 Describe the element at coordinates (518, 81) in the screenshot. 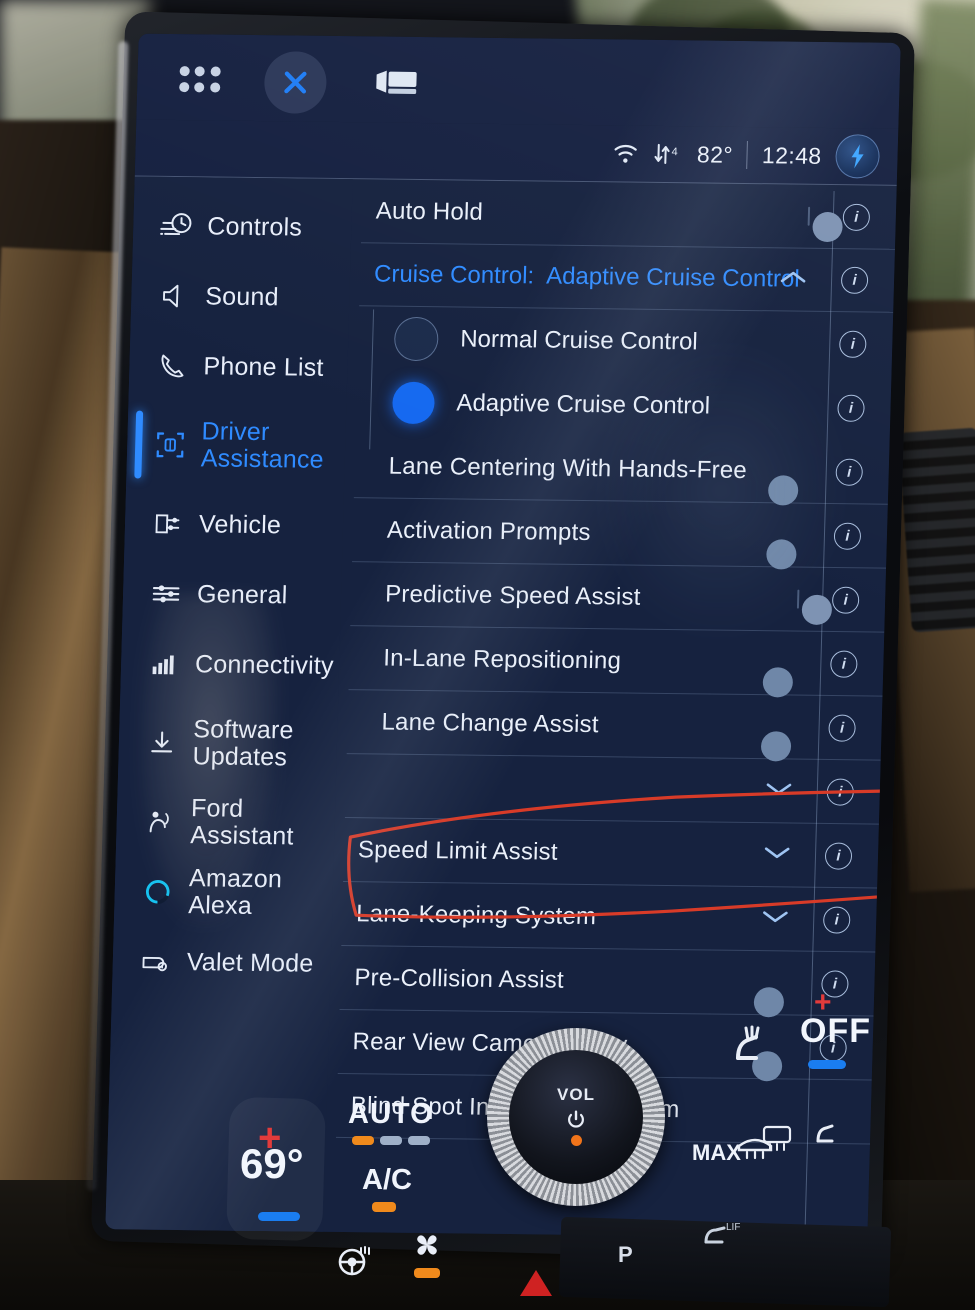

I see `app-bar` at that location.